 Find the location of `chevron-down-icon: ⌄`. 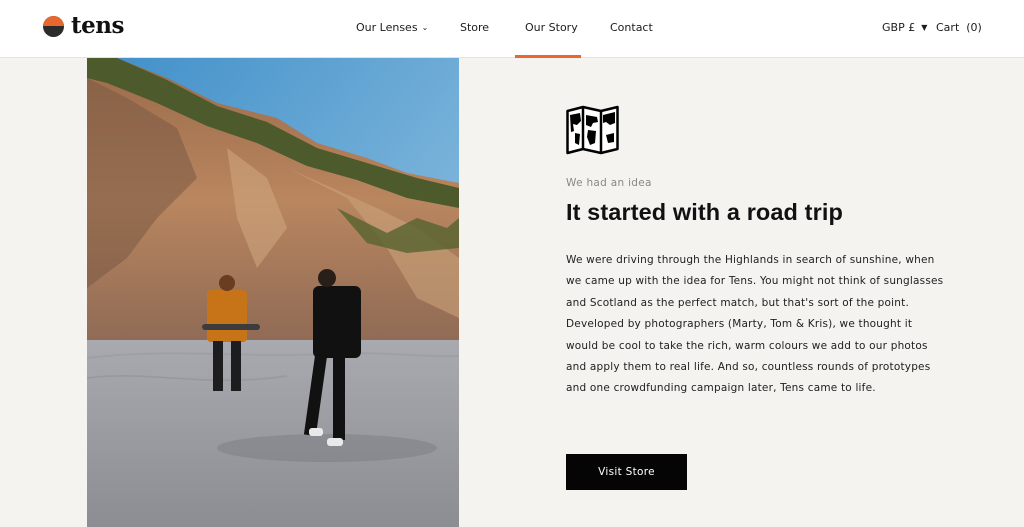

chevron-down-icon: ⌄ is located at coordinates (425, 27).